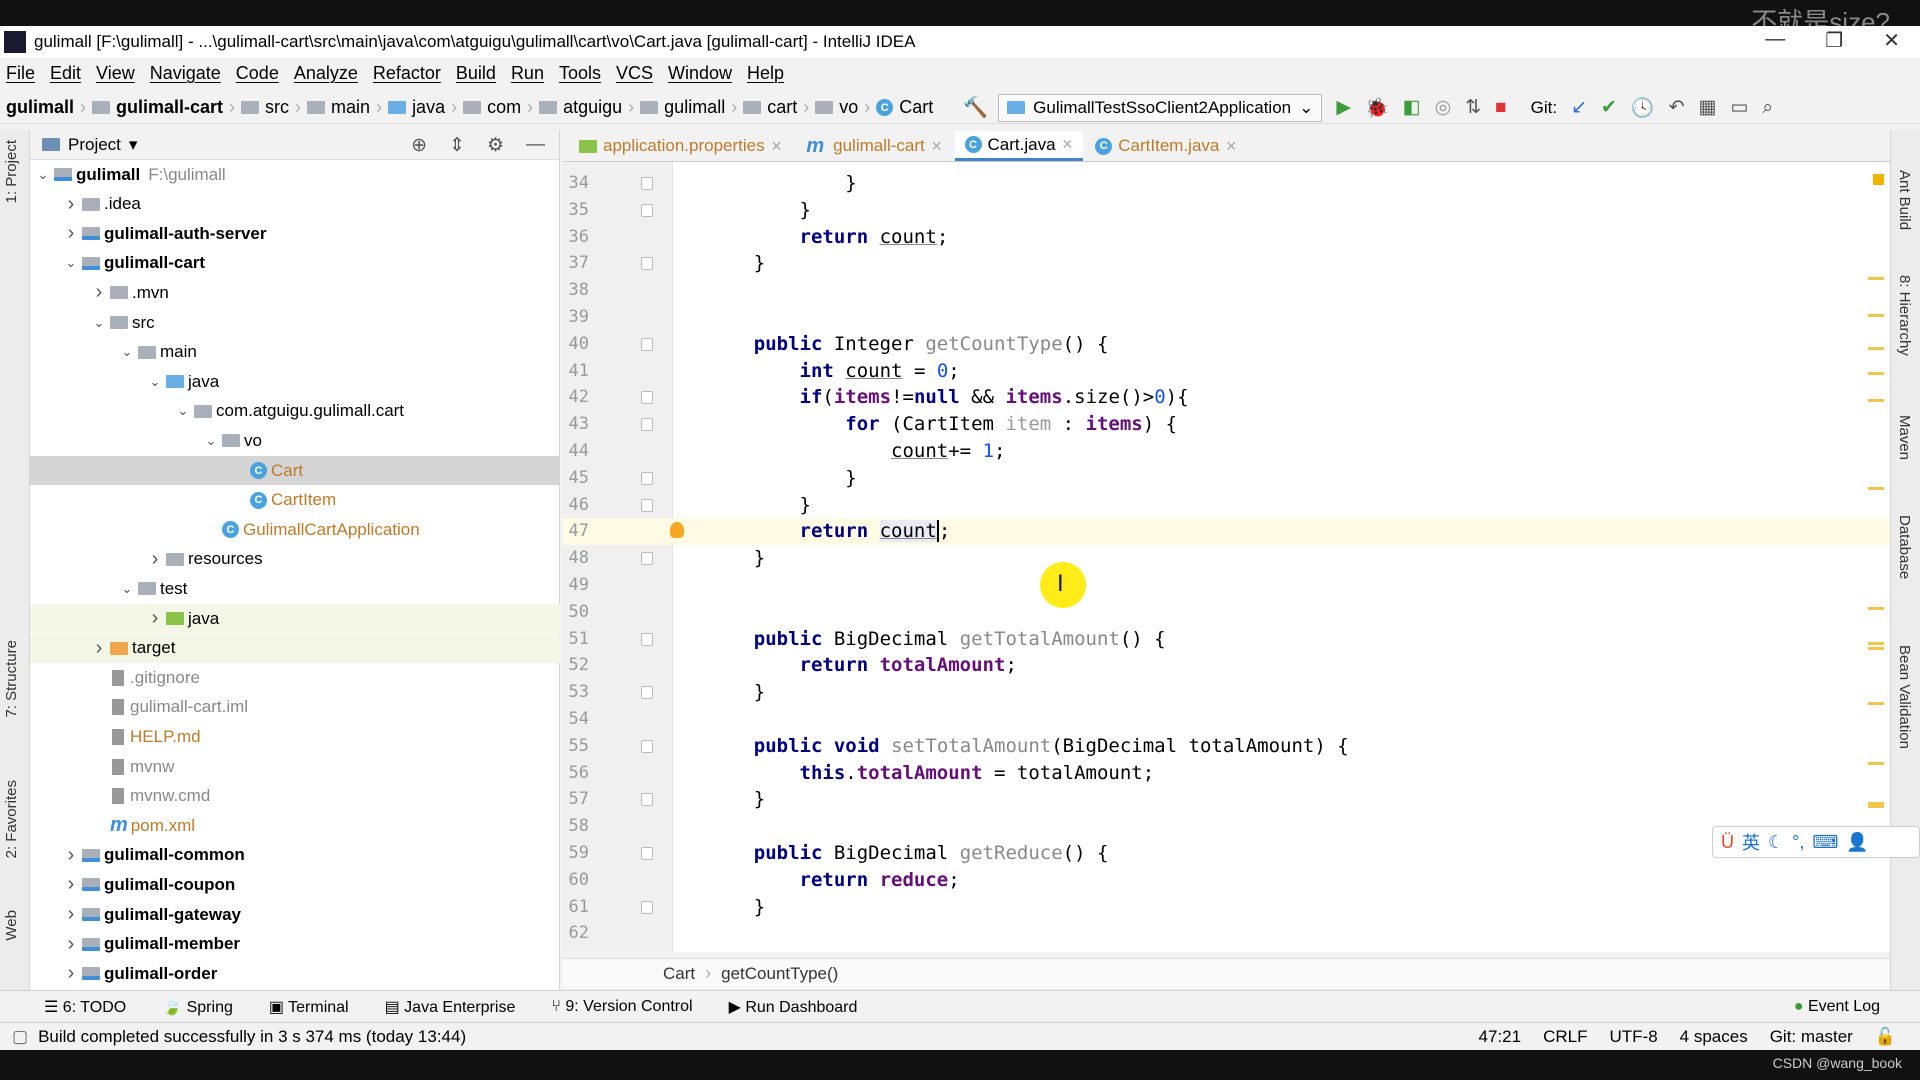 The width and height of the screenshot is (1920, 1080). I want to click on code-line: 44 count+= 1;, so click(1226, 451).